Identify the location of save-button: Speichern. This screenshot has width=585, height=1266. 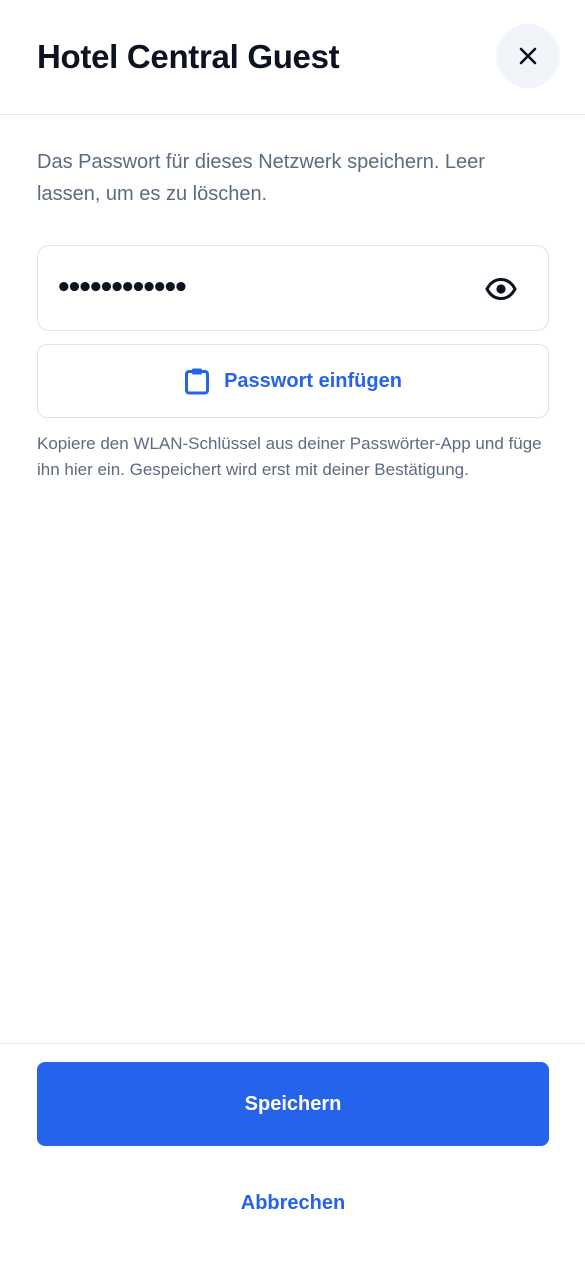
(293, 1104).